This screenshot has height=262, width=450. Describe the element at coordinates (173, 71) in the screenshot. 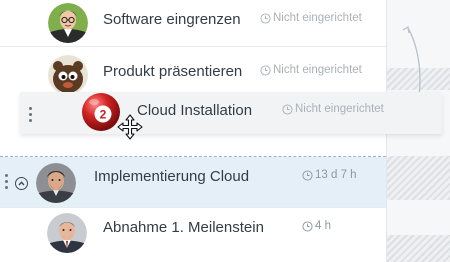

I see `task-title: Produkt präsentieren` at that location.